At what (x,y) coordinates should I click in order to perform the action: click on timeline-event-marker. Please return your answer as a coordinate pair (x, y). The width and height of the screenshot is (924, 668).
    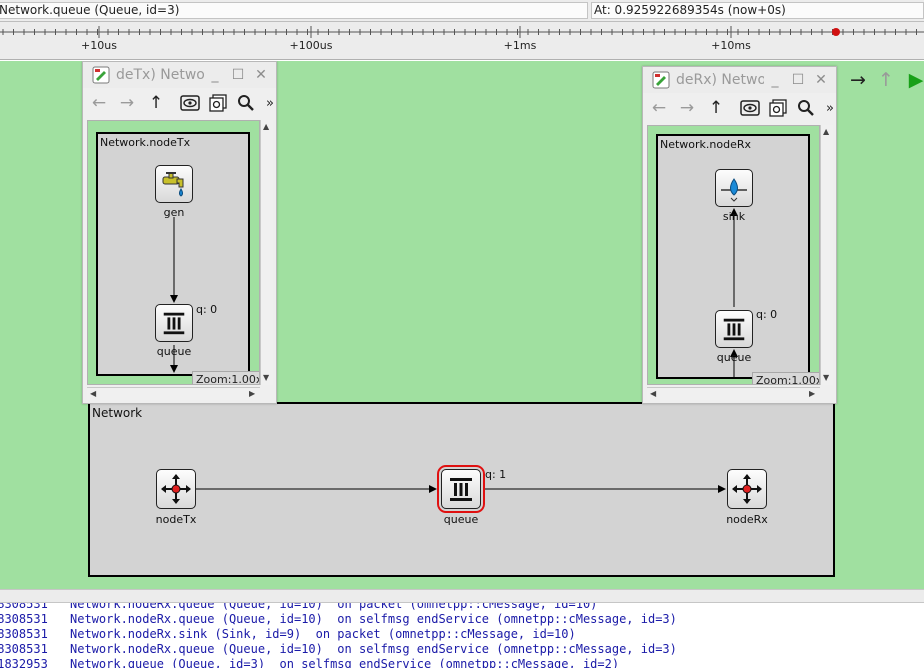
    Looking at the image, I should click on (836, 32).